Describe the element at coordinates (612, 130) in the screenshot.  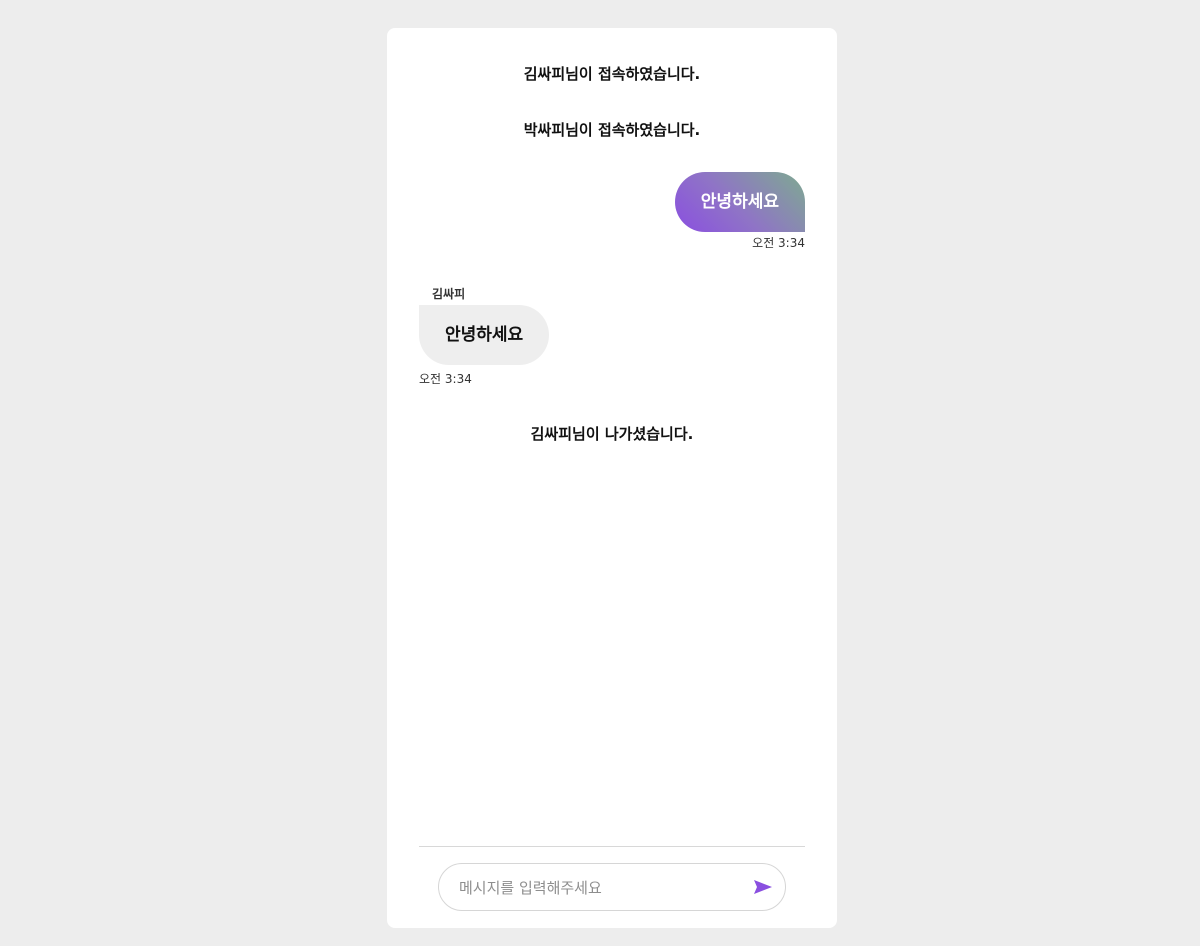
I see `system-message-join: 박싸피님이 접속하였습니다.` at that location.